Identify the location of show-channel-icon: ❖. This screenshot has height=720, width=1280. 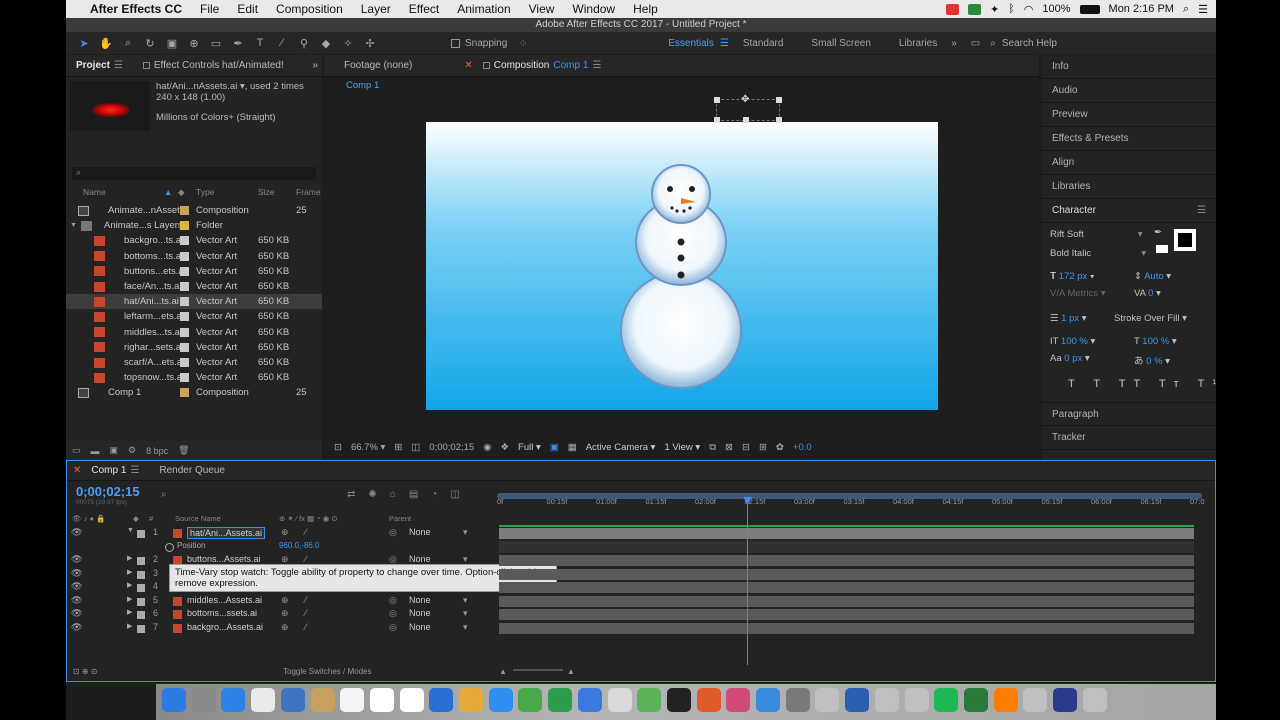
(504, 447).